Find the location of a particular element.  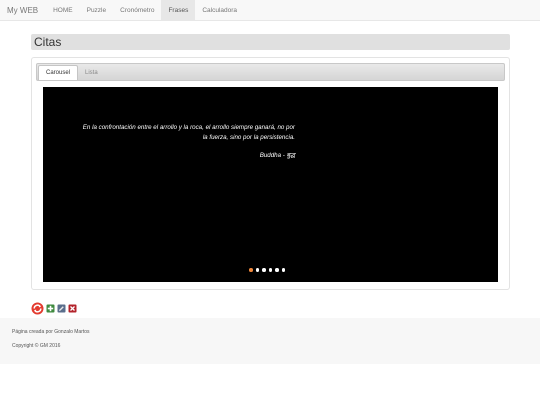

nav-item-frases: Frases is located at coordinates (178, 10).